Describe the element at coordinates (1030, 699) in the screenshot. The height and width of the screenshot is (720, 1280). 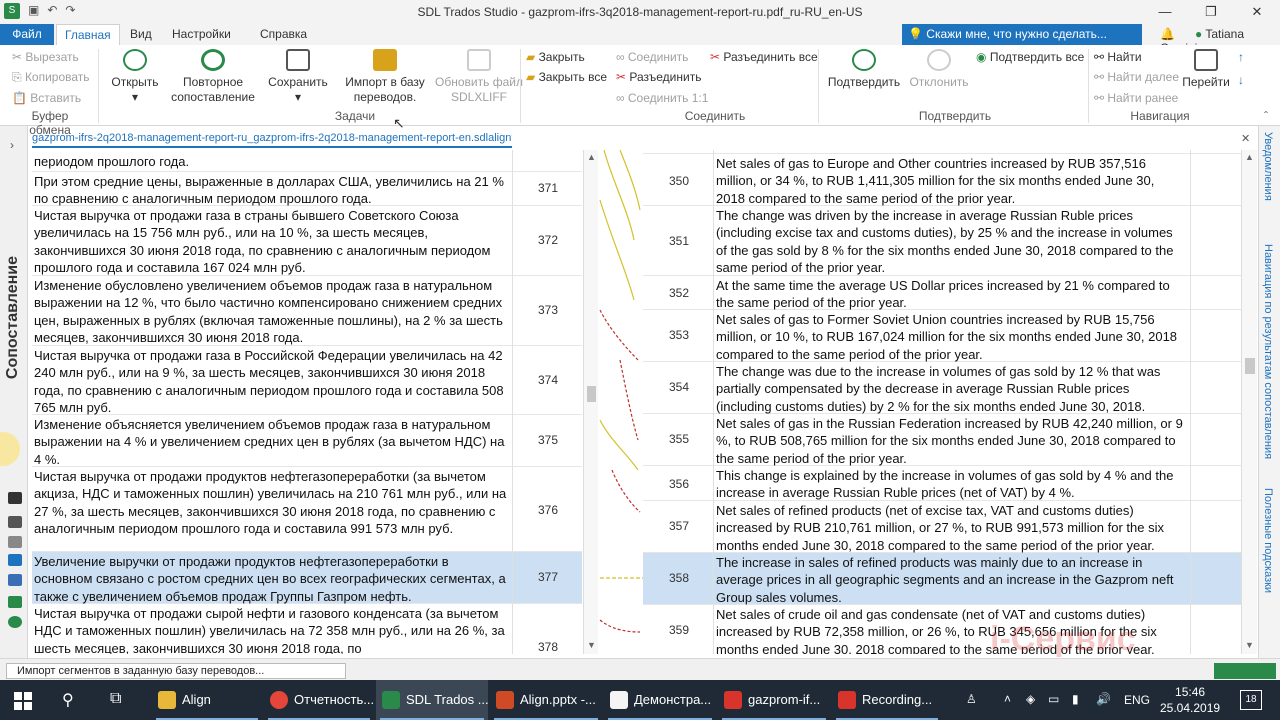
I see `dropbox-icon: ◈` at that location.